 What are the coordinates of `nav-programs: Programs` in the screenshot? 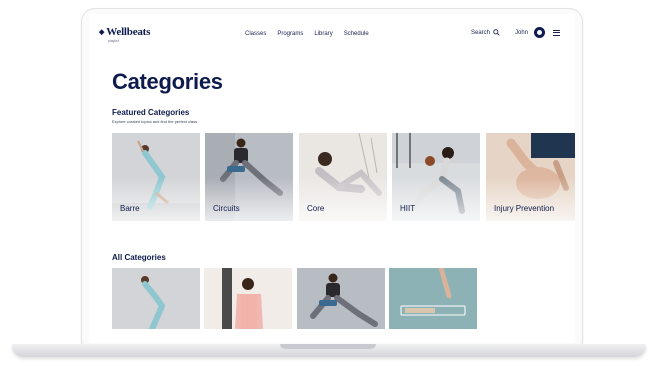 It's located at (290, 34).